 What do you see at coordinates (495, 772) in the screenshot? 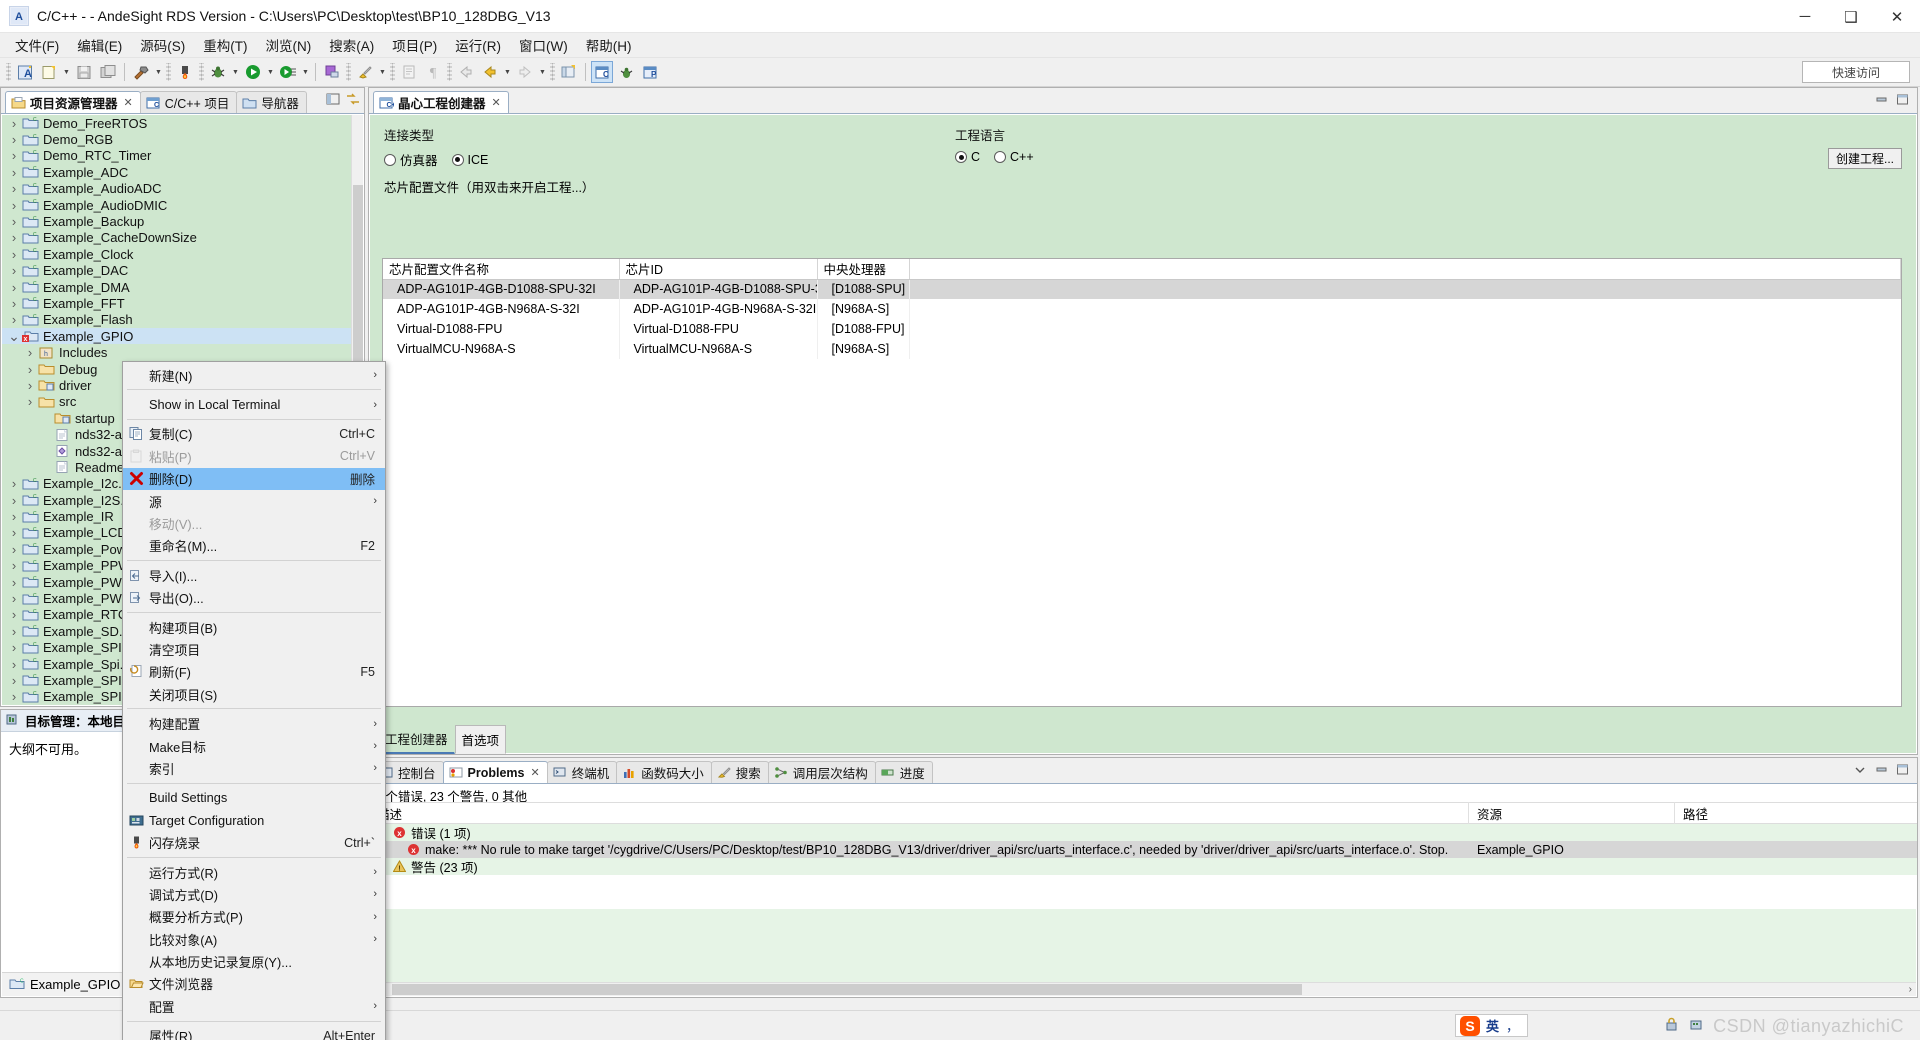
I see `tab-problems: Problems ✕` at bounding box center [495, 772].